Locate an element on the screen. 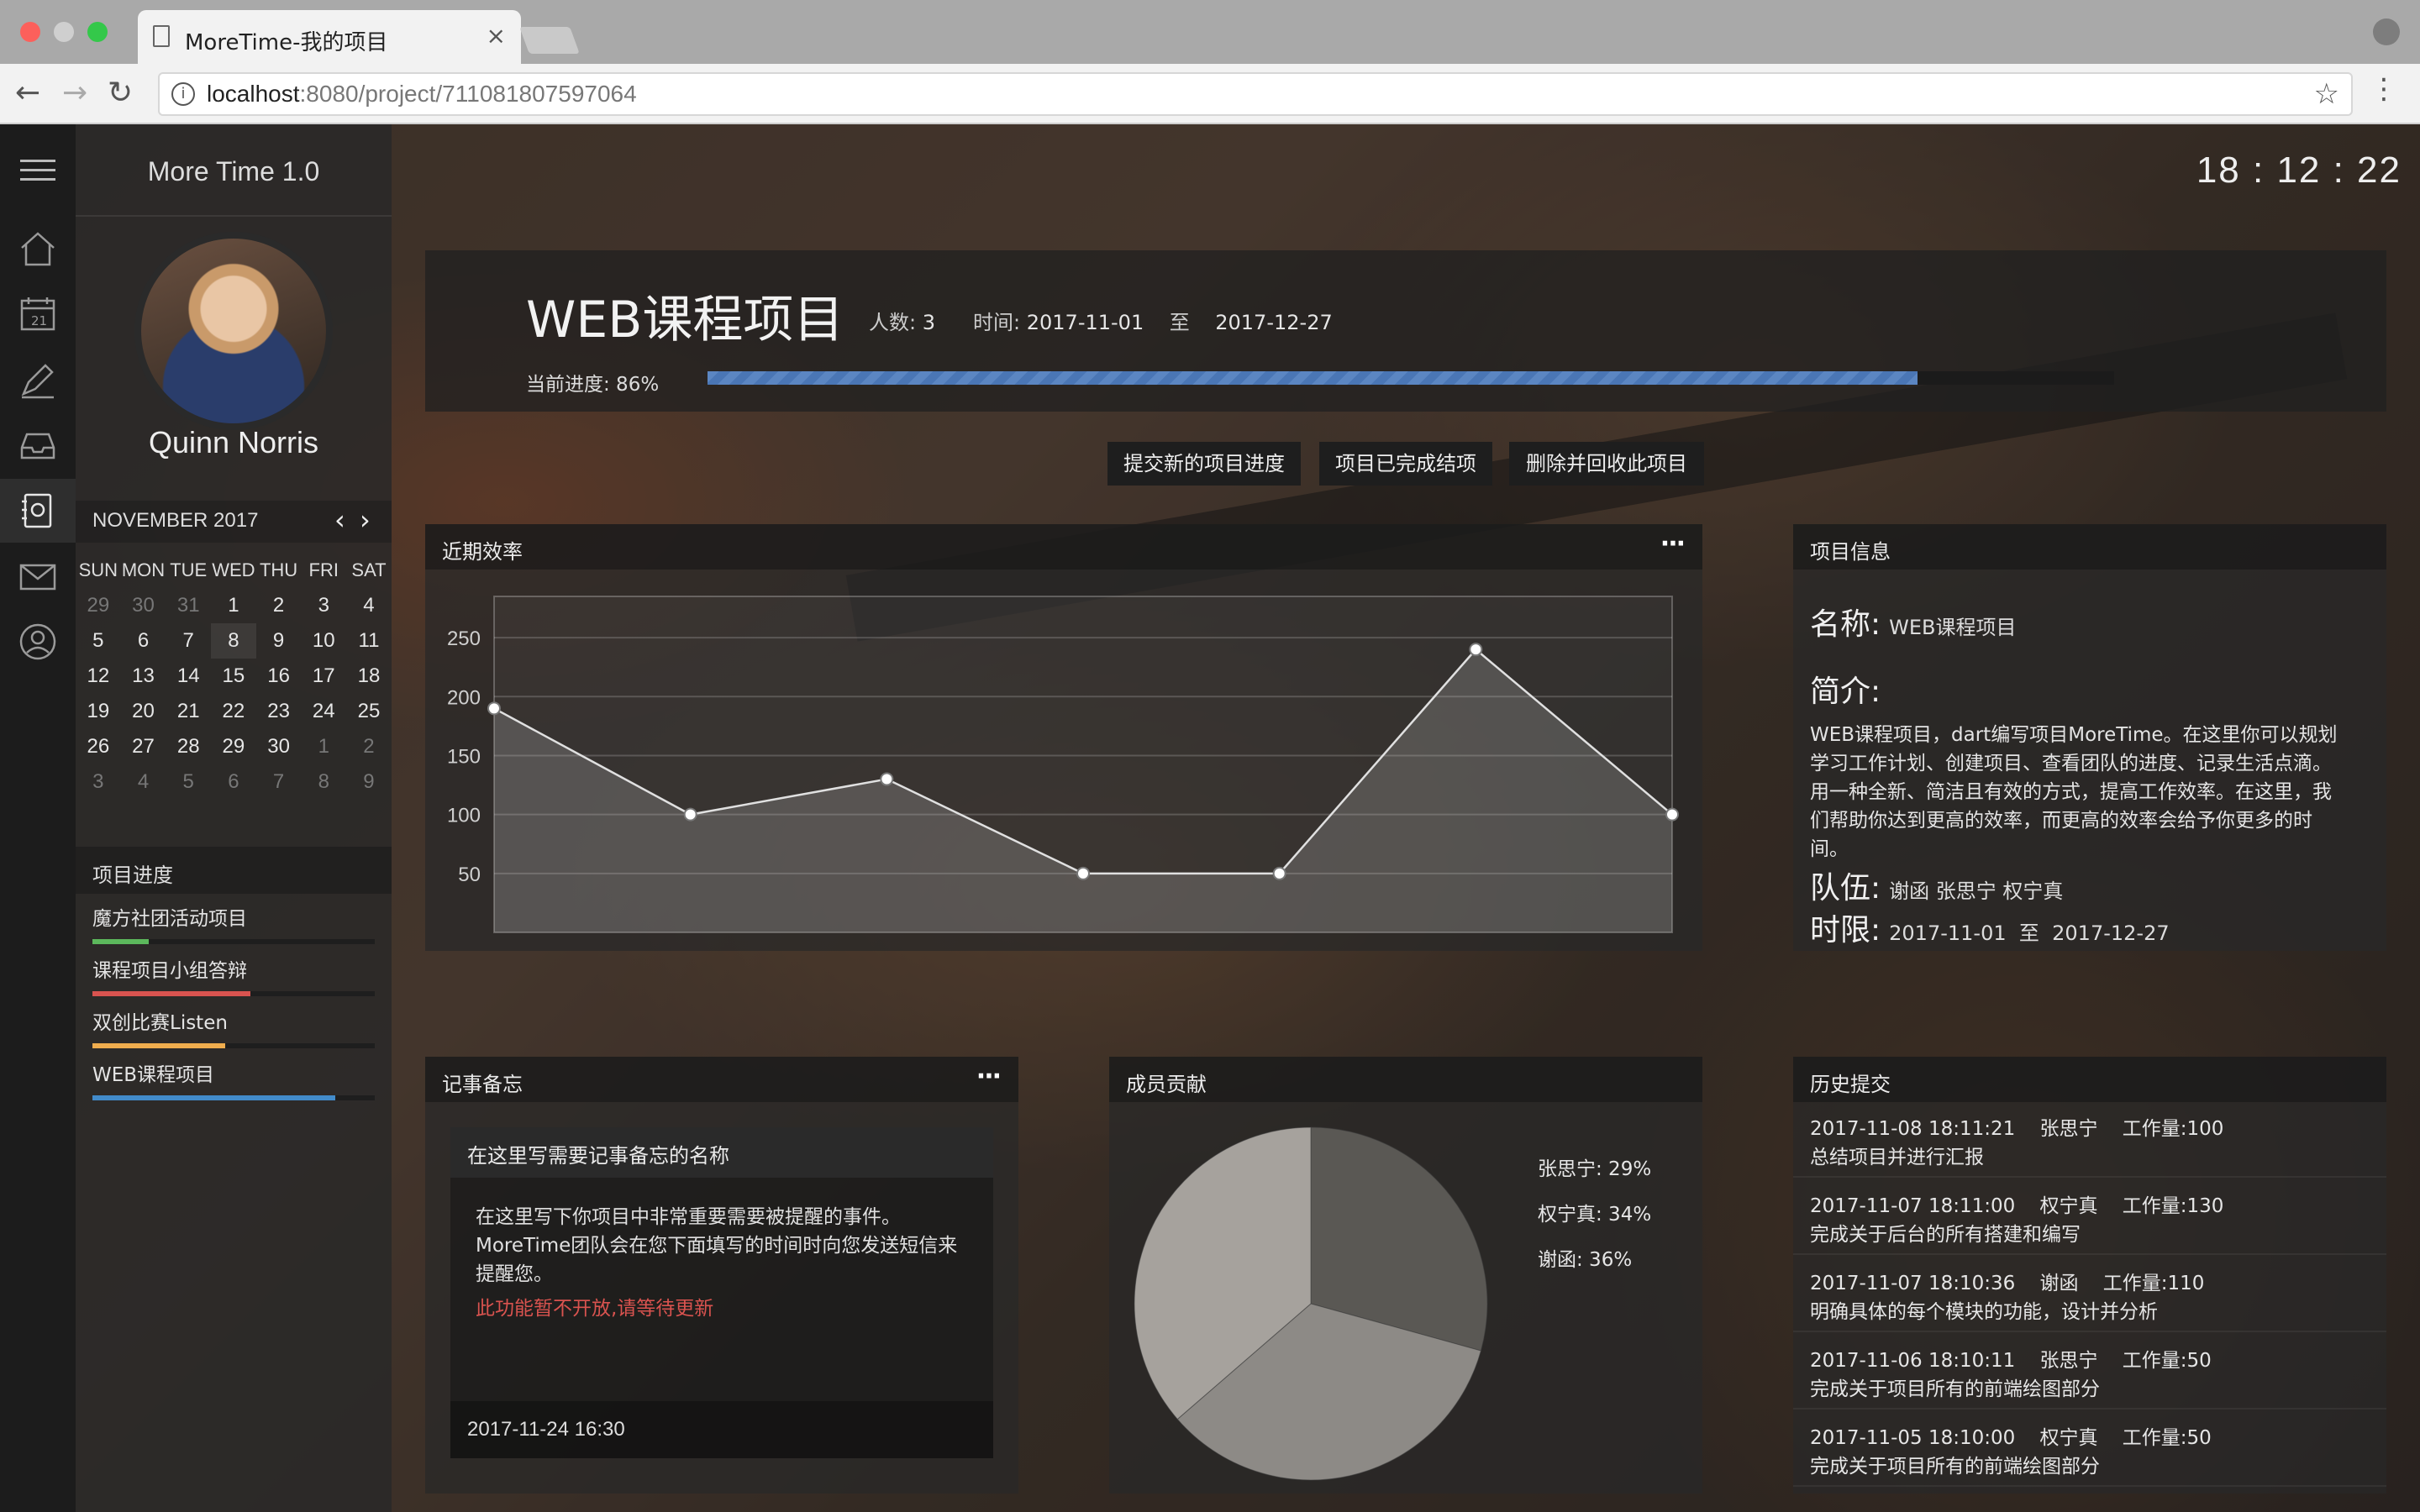 The height and width of the screenshot is (1512, 2420). user-icon is located at coordinates (38, 642).